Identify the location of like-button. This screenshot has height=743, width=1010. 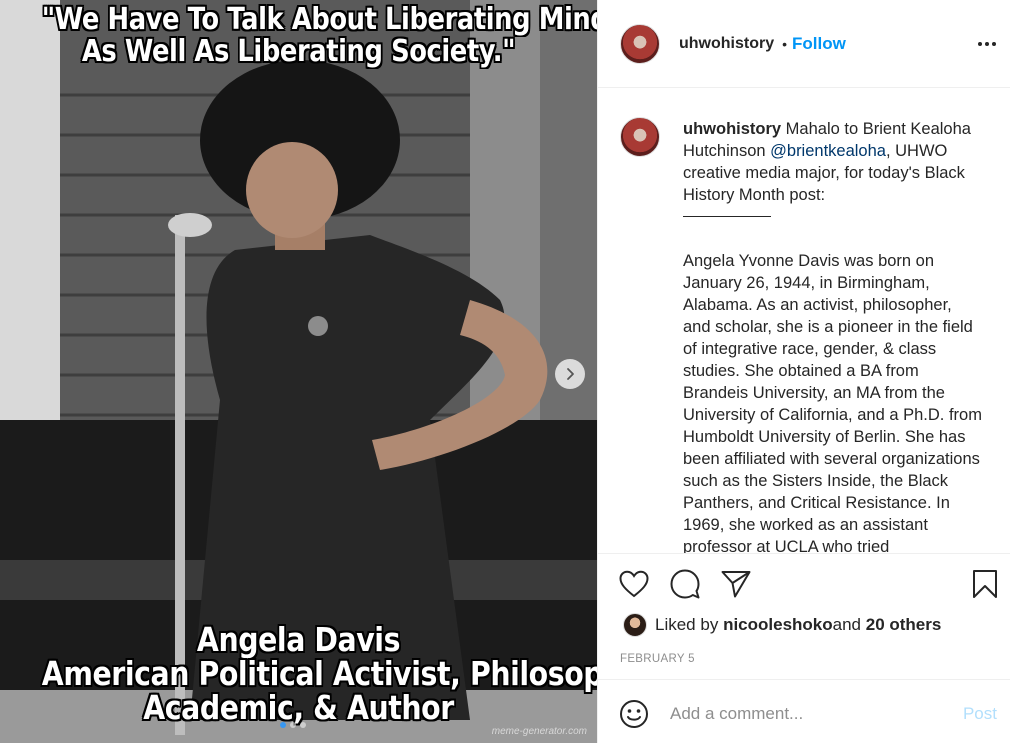
(634, 584).